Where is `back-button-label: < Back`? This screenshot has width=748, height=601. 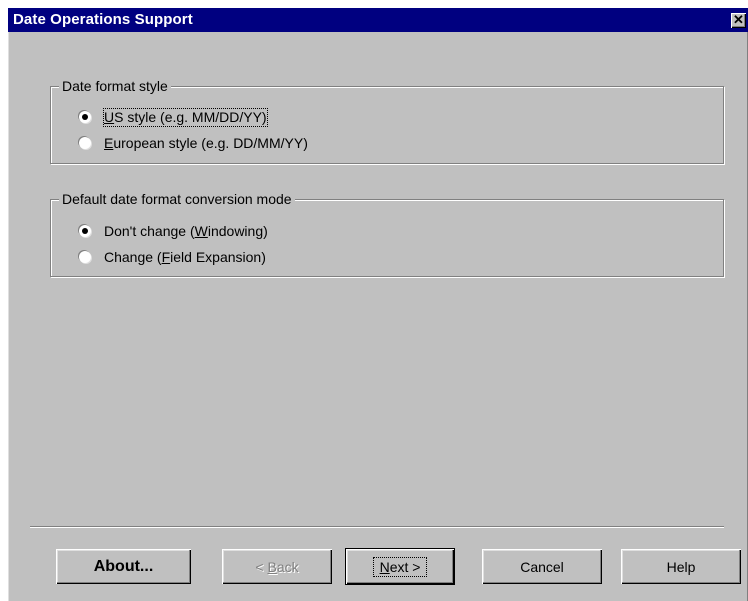
back-button-label: < Back is located at coordinates (277, 566).